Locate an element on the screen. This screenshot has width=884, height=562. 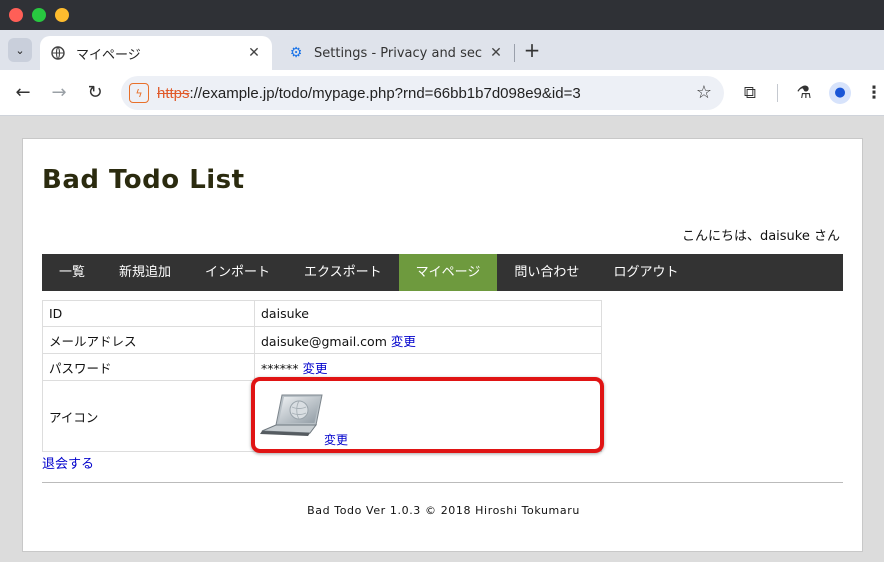
bookmark-star-icon: ☆ is located at coordinates (704, 92).